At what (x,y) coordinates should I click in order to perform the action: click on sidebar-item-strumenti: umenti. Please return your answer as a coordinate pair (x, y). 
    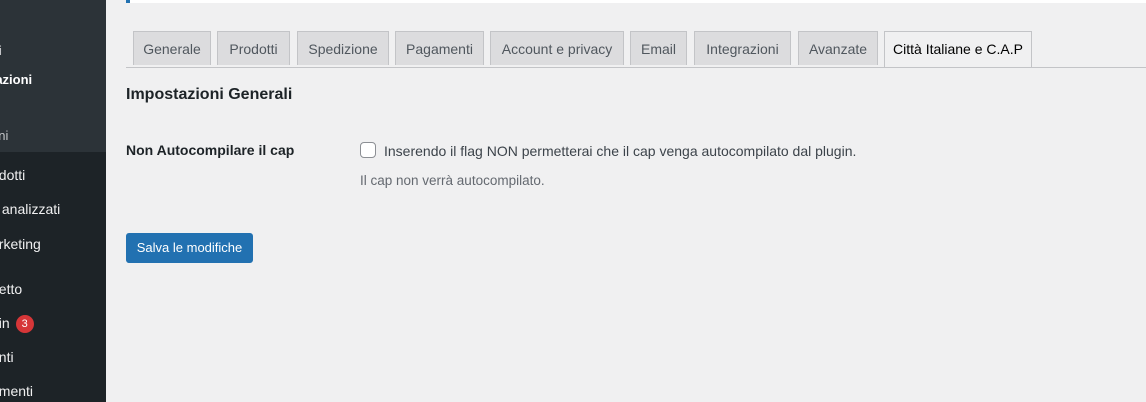
    Looking at the image, I should click on (16, 391).